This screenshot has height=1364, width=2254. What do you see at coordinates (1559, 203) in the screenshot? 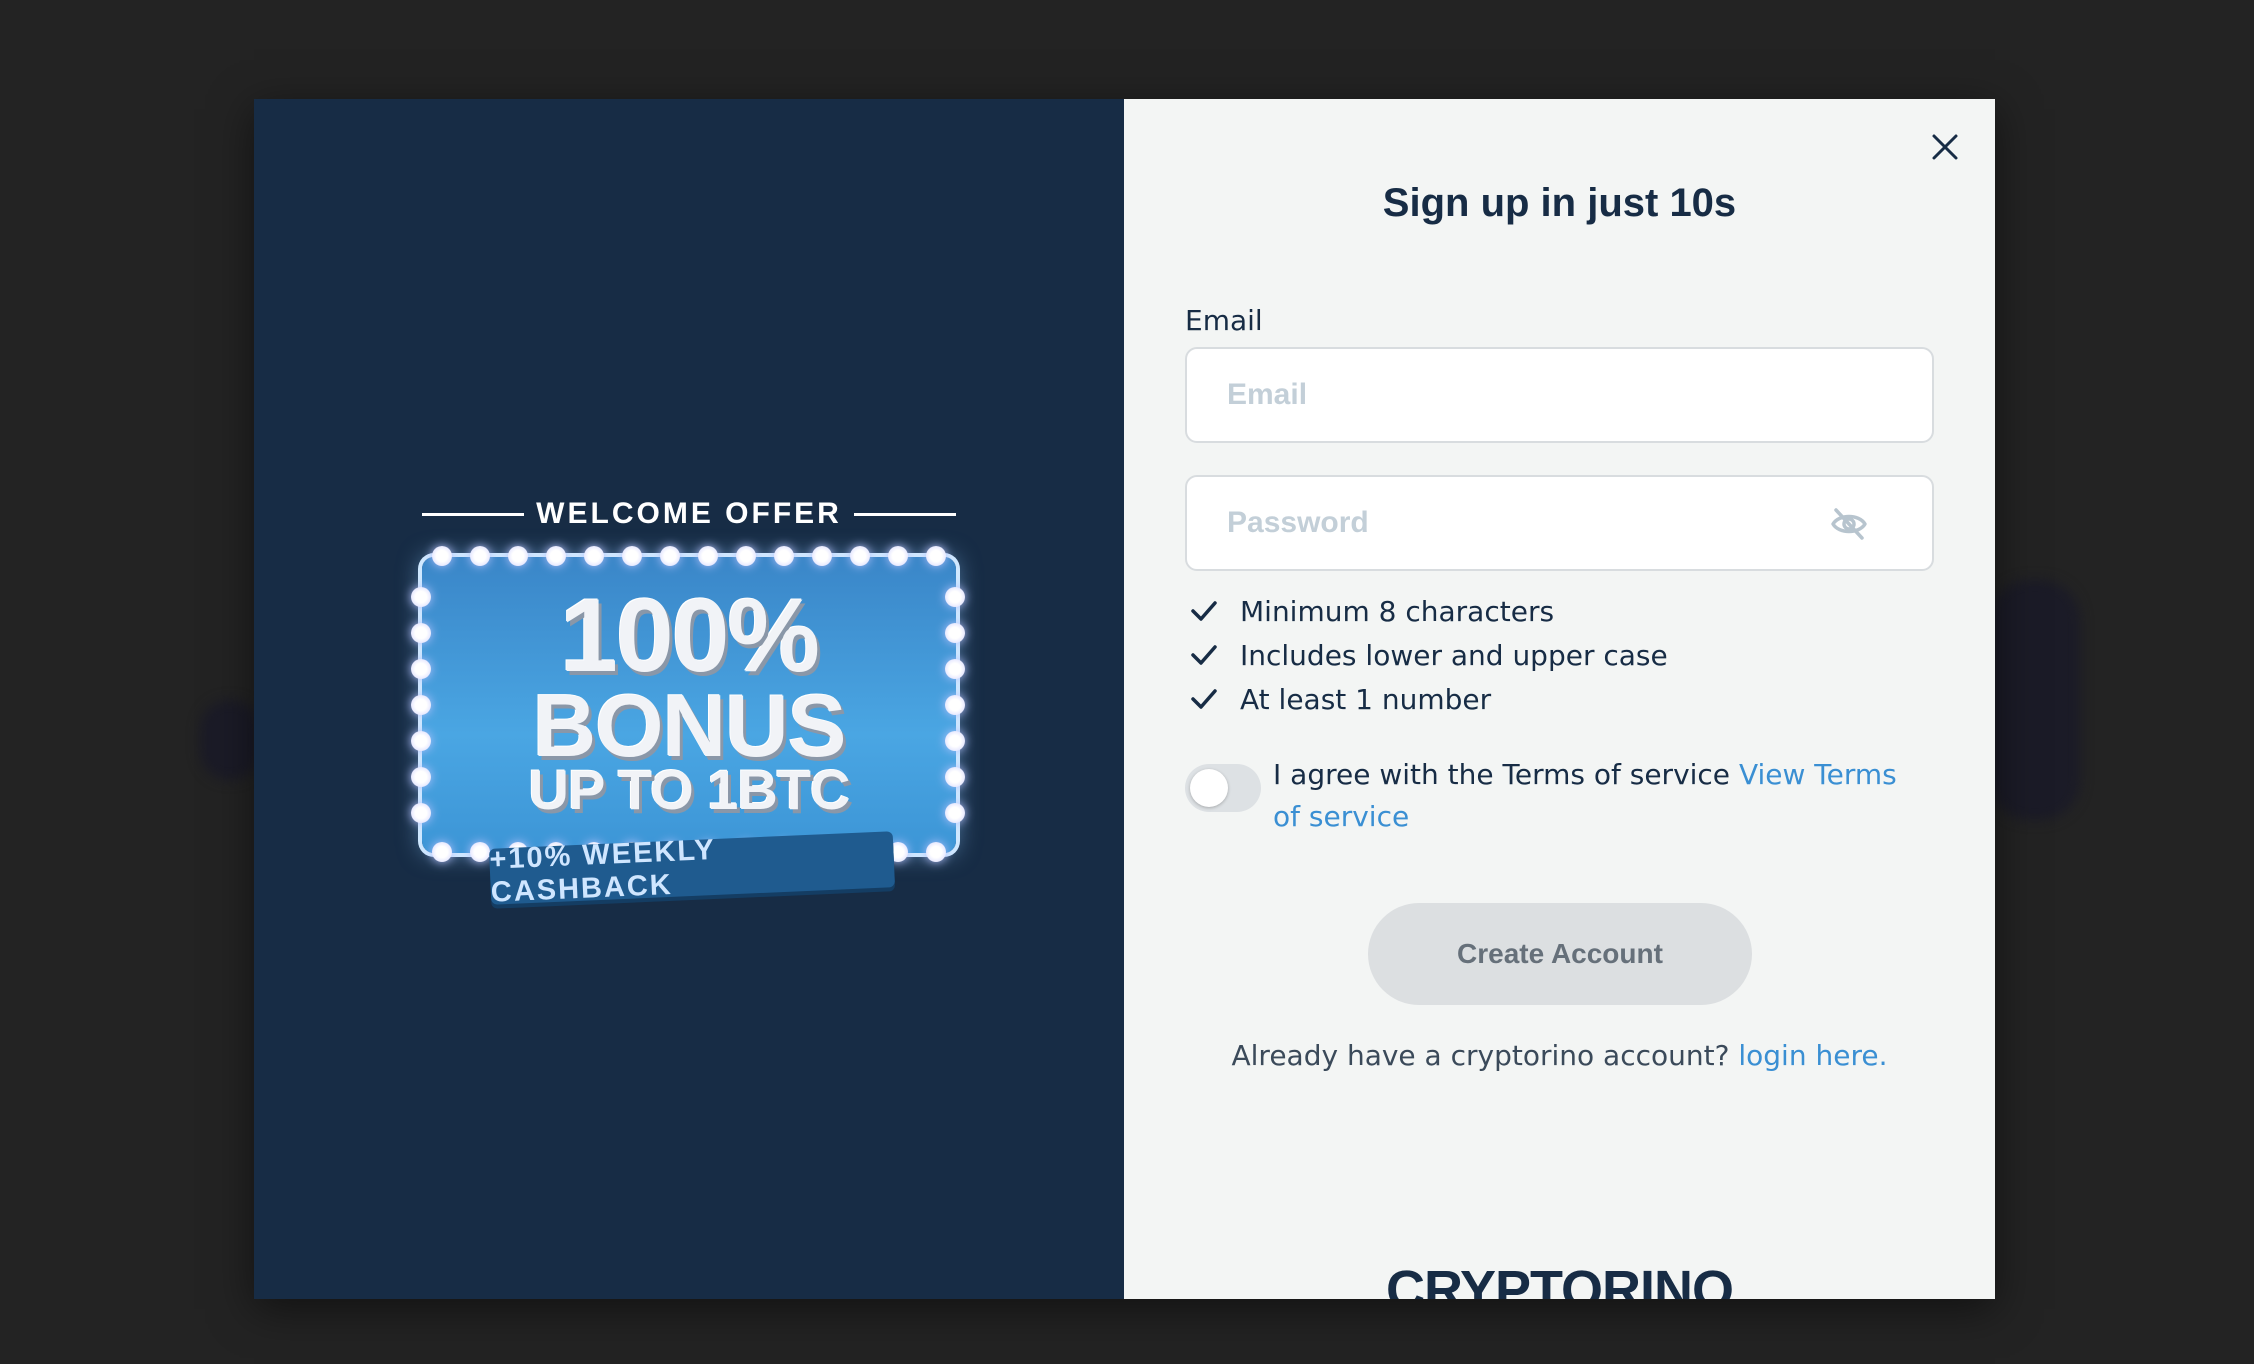
I see `form-title: Sign up in just 10s` at bounding box center [1559, 203].